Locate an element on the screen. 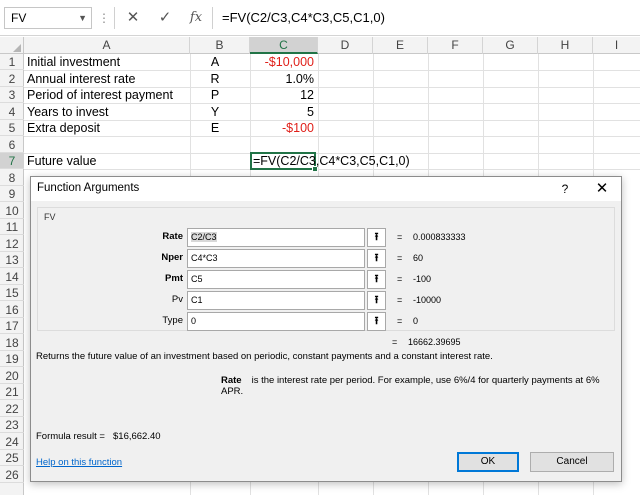 This screenshot has height=495, width=640. column-header-d: D is located at coordinates (345, 45).